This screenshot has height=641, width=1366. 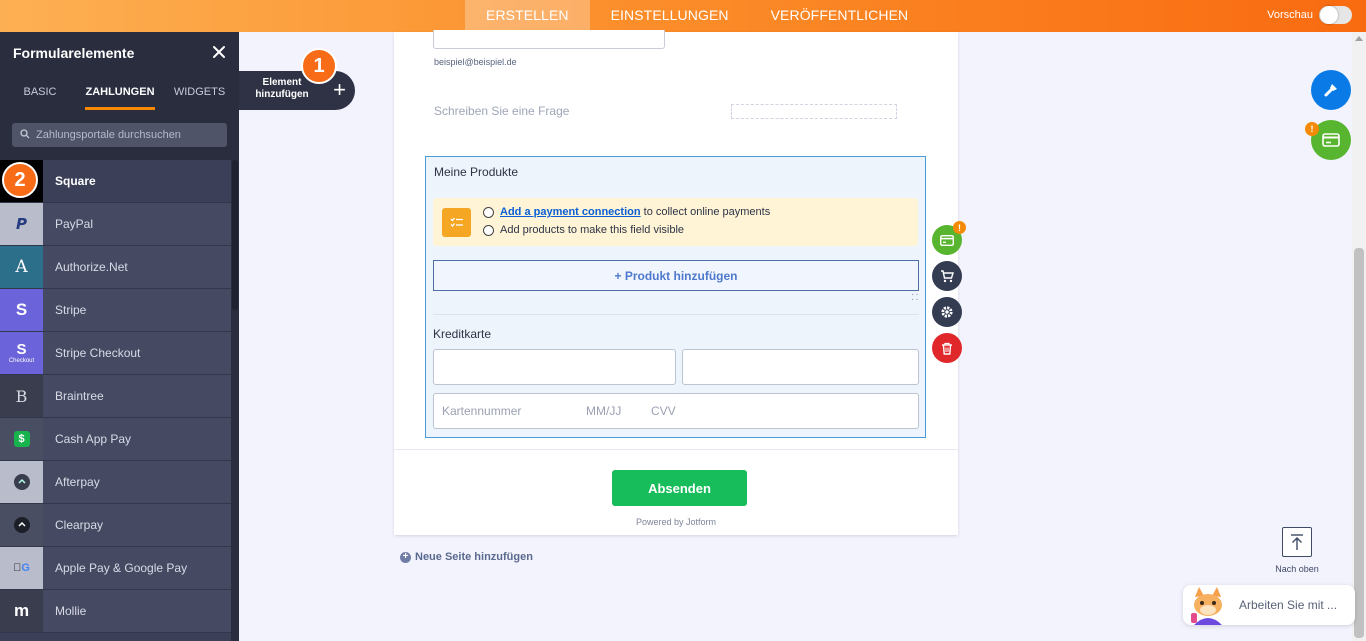 I want to click on payment-search-box, so click(x=119, y=135).